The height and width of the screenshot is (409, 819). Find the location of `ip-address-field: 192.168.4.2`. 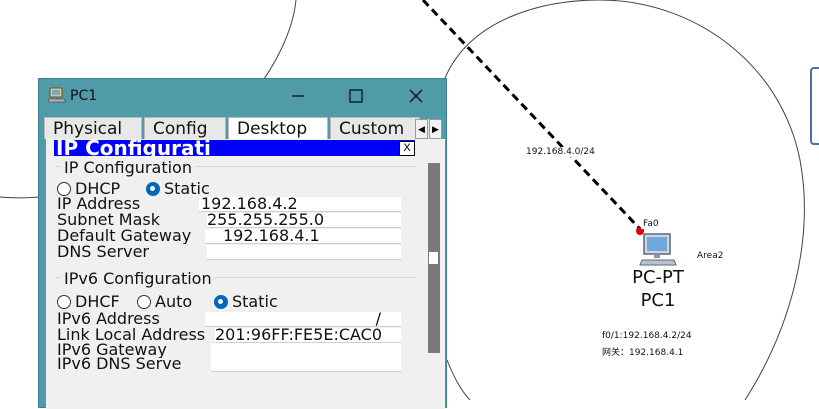

ip-address-field: 192.168.4.2 is located at coordinates (300, 204).